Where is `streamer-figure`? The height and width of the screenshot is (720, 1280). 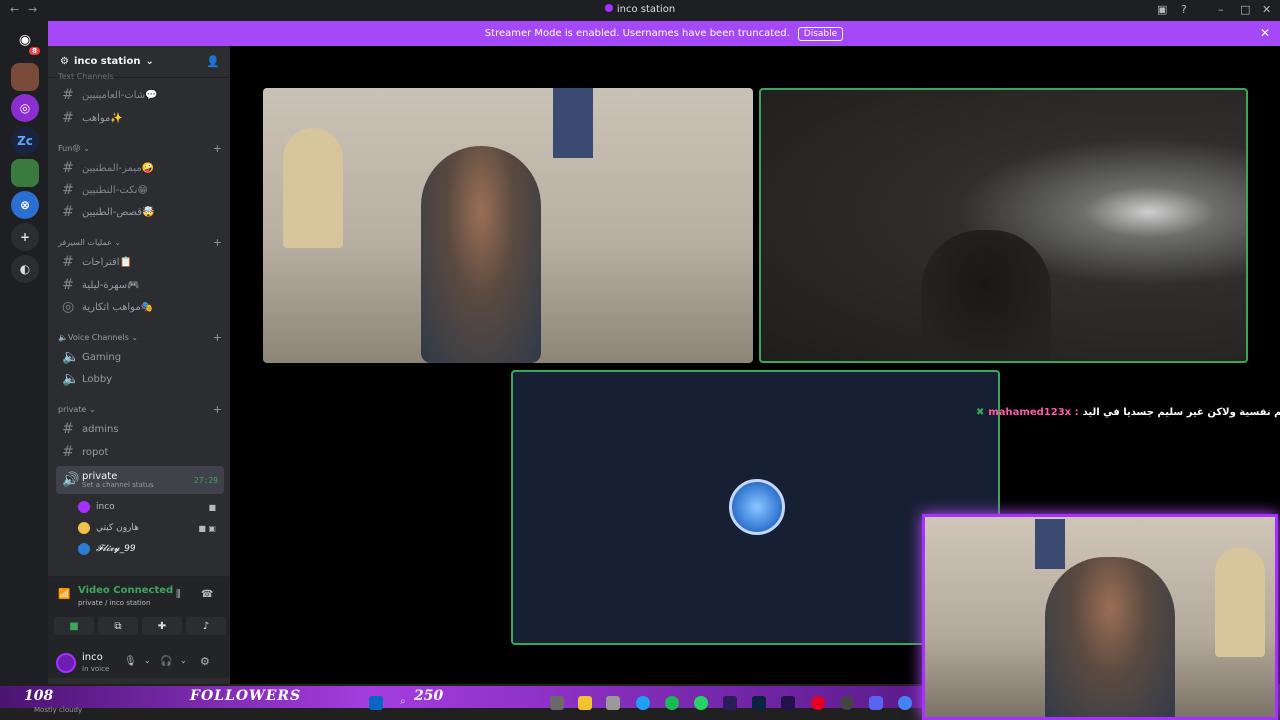
streamer-figure is located at coordinates (1110, 637).